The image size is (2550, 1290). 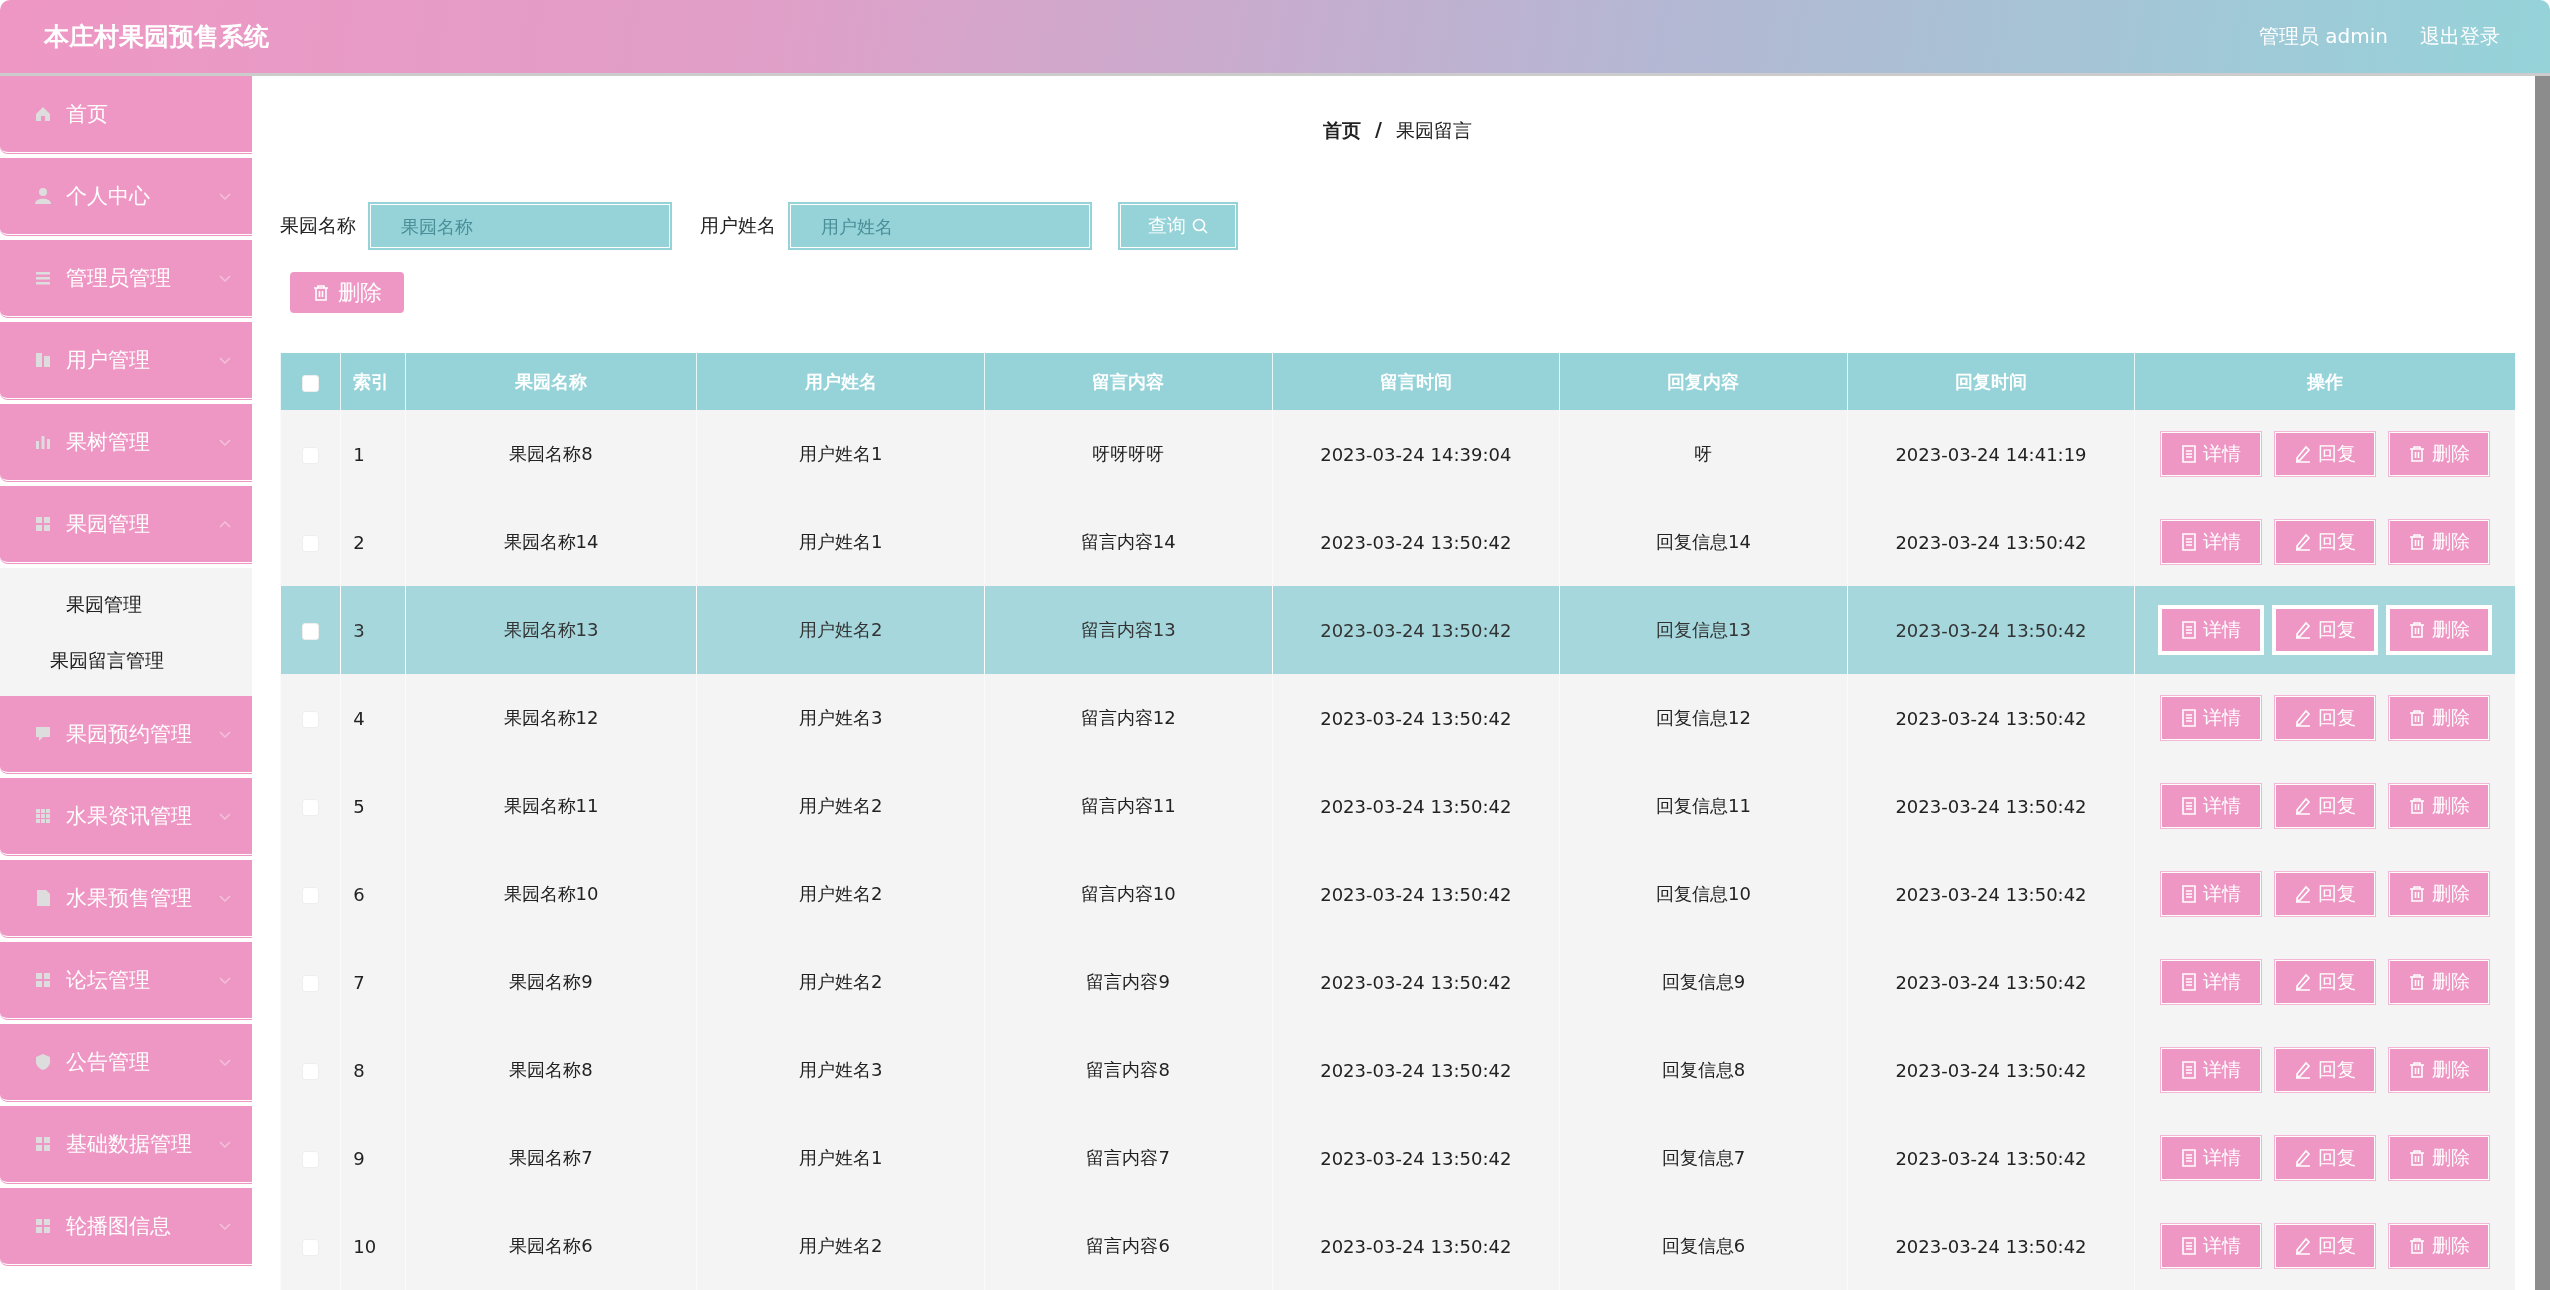 I want to click on sidebar-item: 水果预售管理, so click(x=126, y=899).